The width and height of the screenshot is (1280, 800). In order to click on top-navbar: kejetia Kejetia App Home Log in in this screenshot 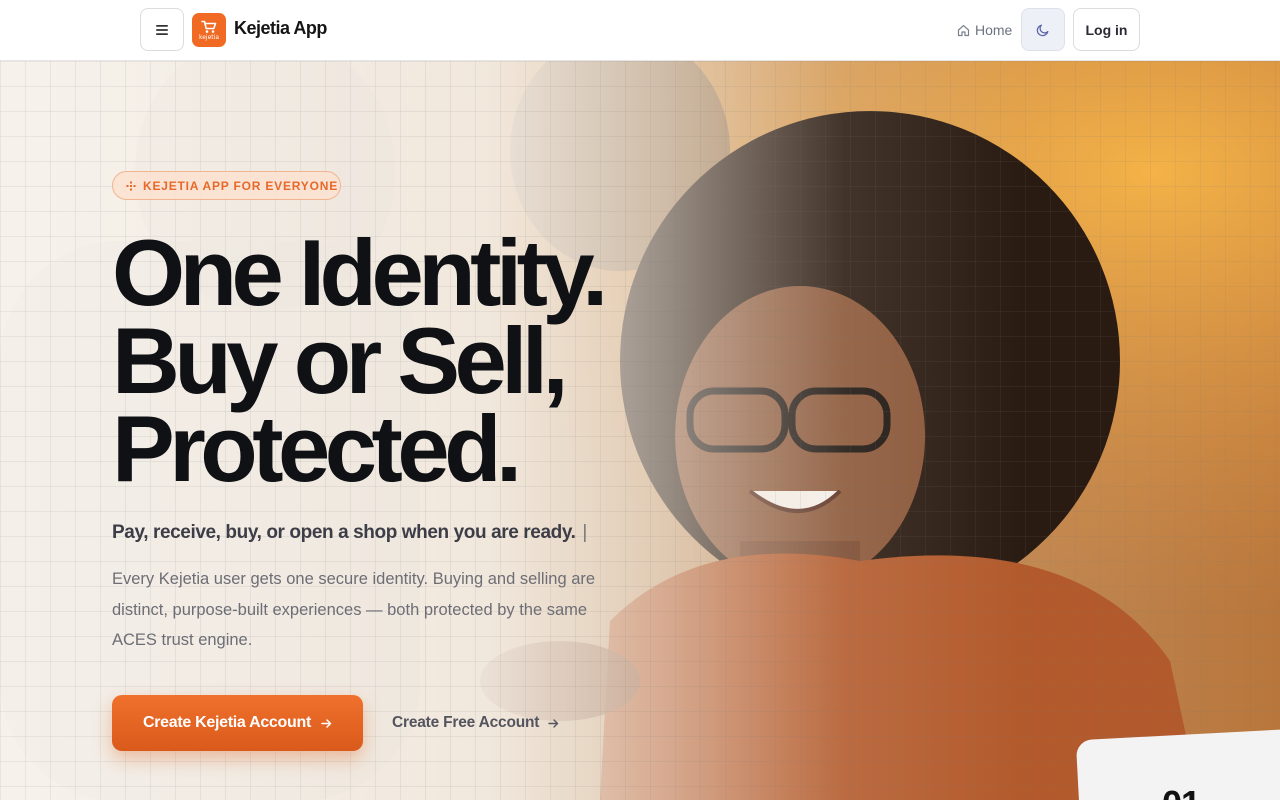, I will do `click(640, 30)`.